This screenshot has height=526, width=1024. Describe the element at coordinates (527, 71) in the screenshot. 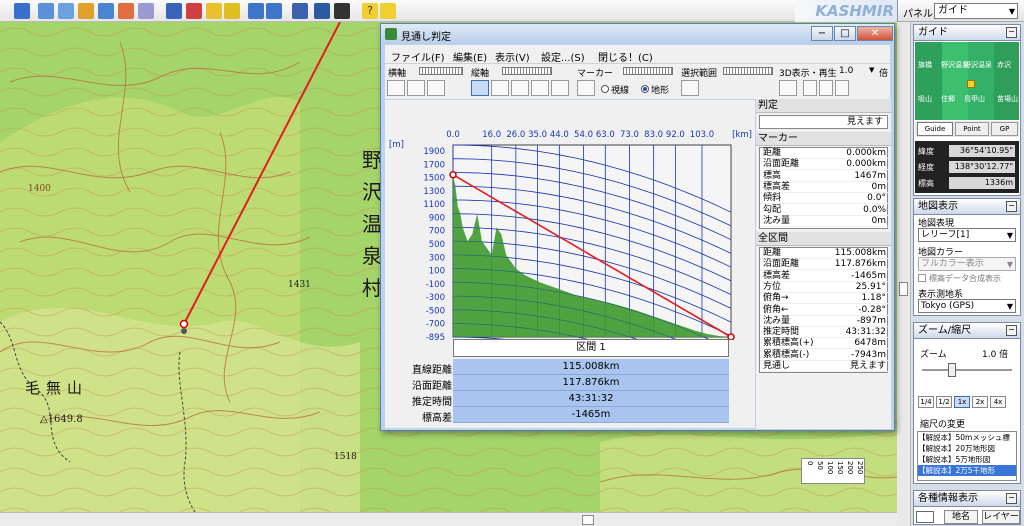

I see `vertical-axis-slider` at that location.